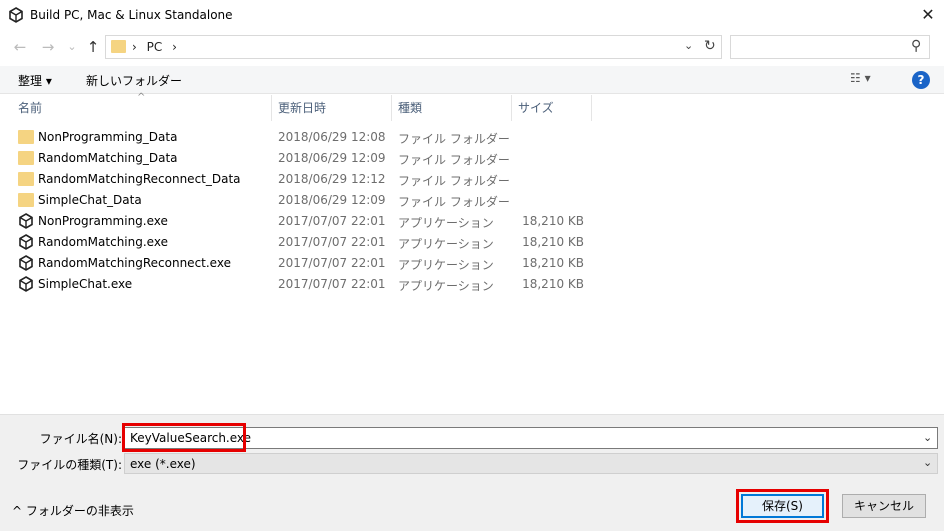 This screenshot has width=944, height=531. What do you see at coordinates (452, 108) in the screenshot?
I see `column-type: 種類` at bounding box center [452, 108].